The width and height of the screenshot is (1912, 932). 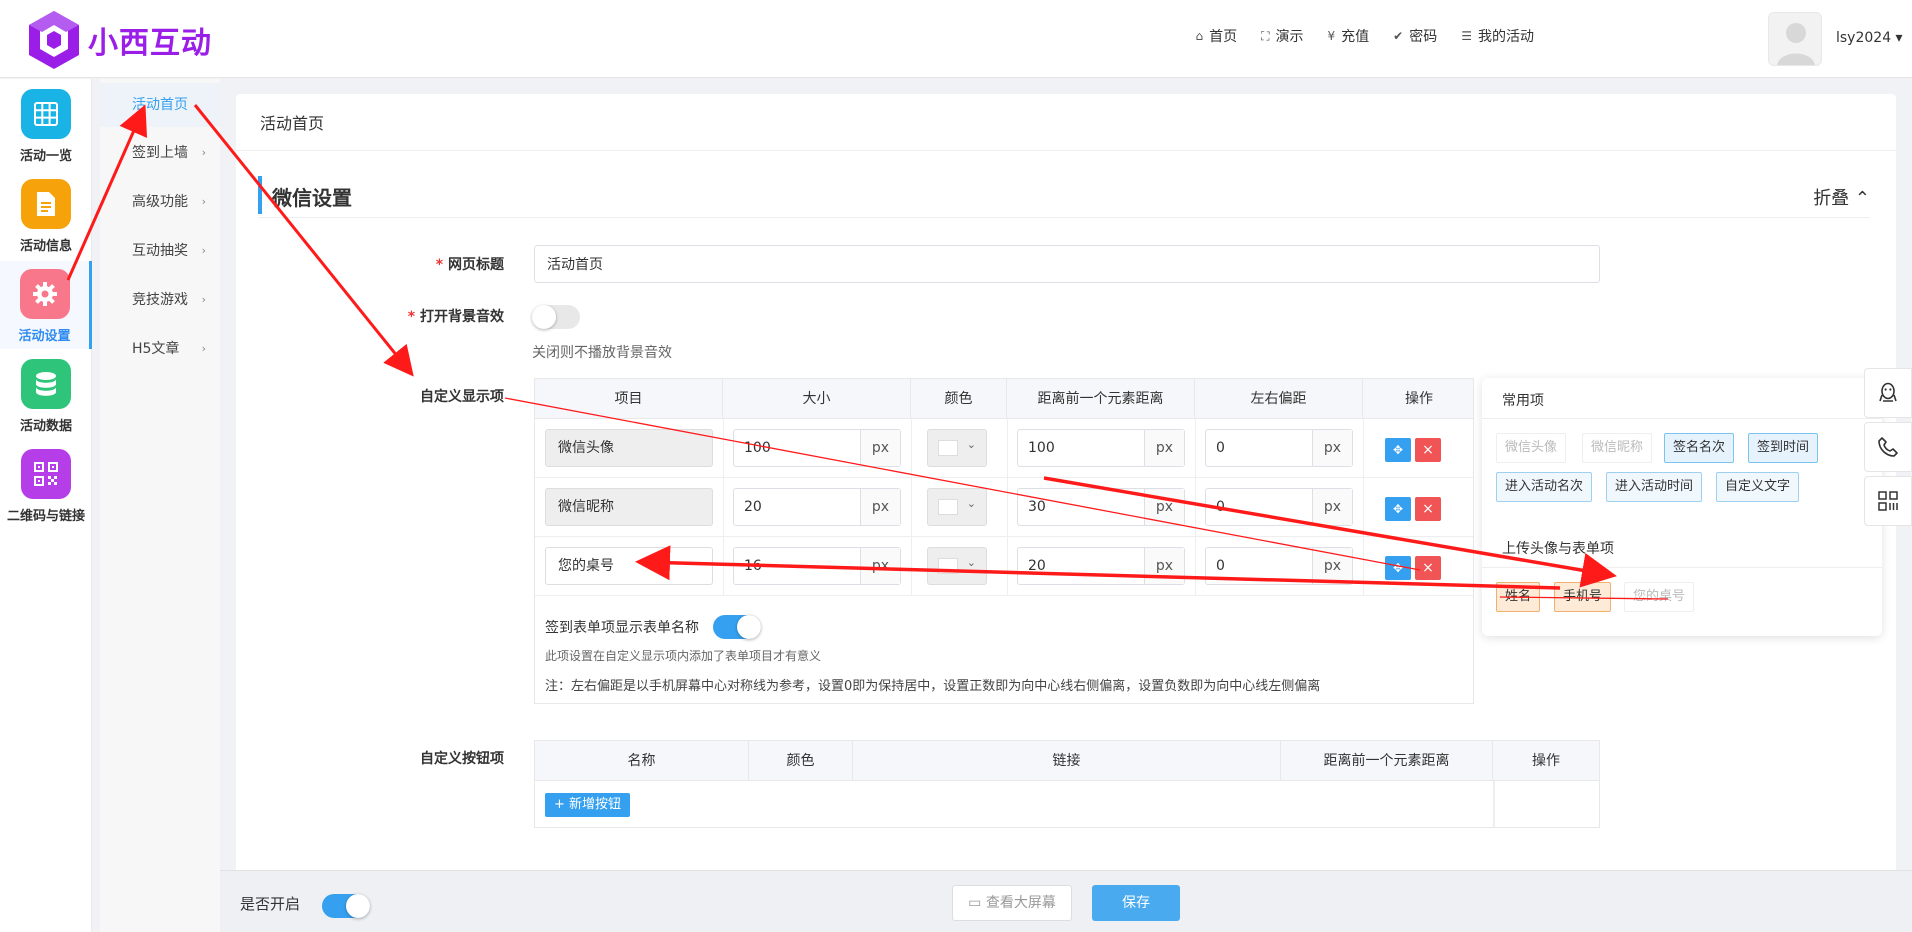 I want to click on chip-sign-time: 签到时间, so click(x=1783, y=448).